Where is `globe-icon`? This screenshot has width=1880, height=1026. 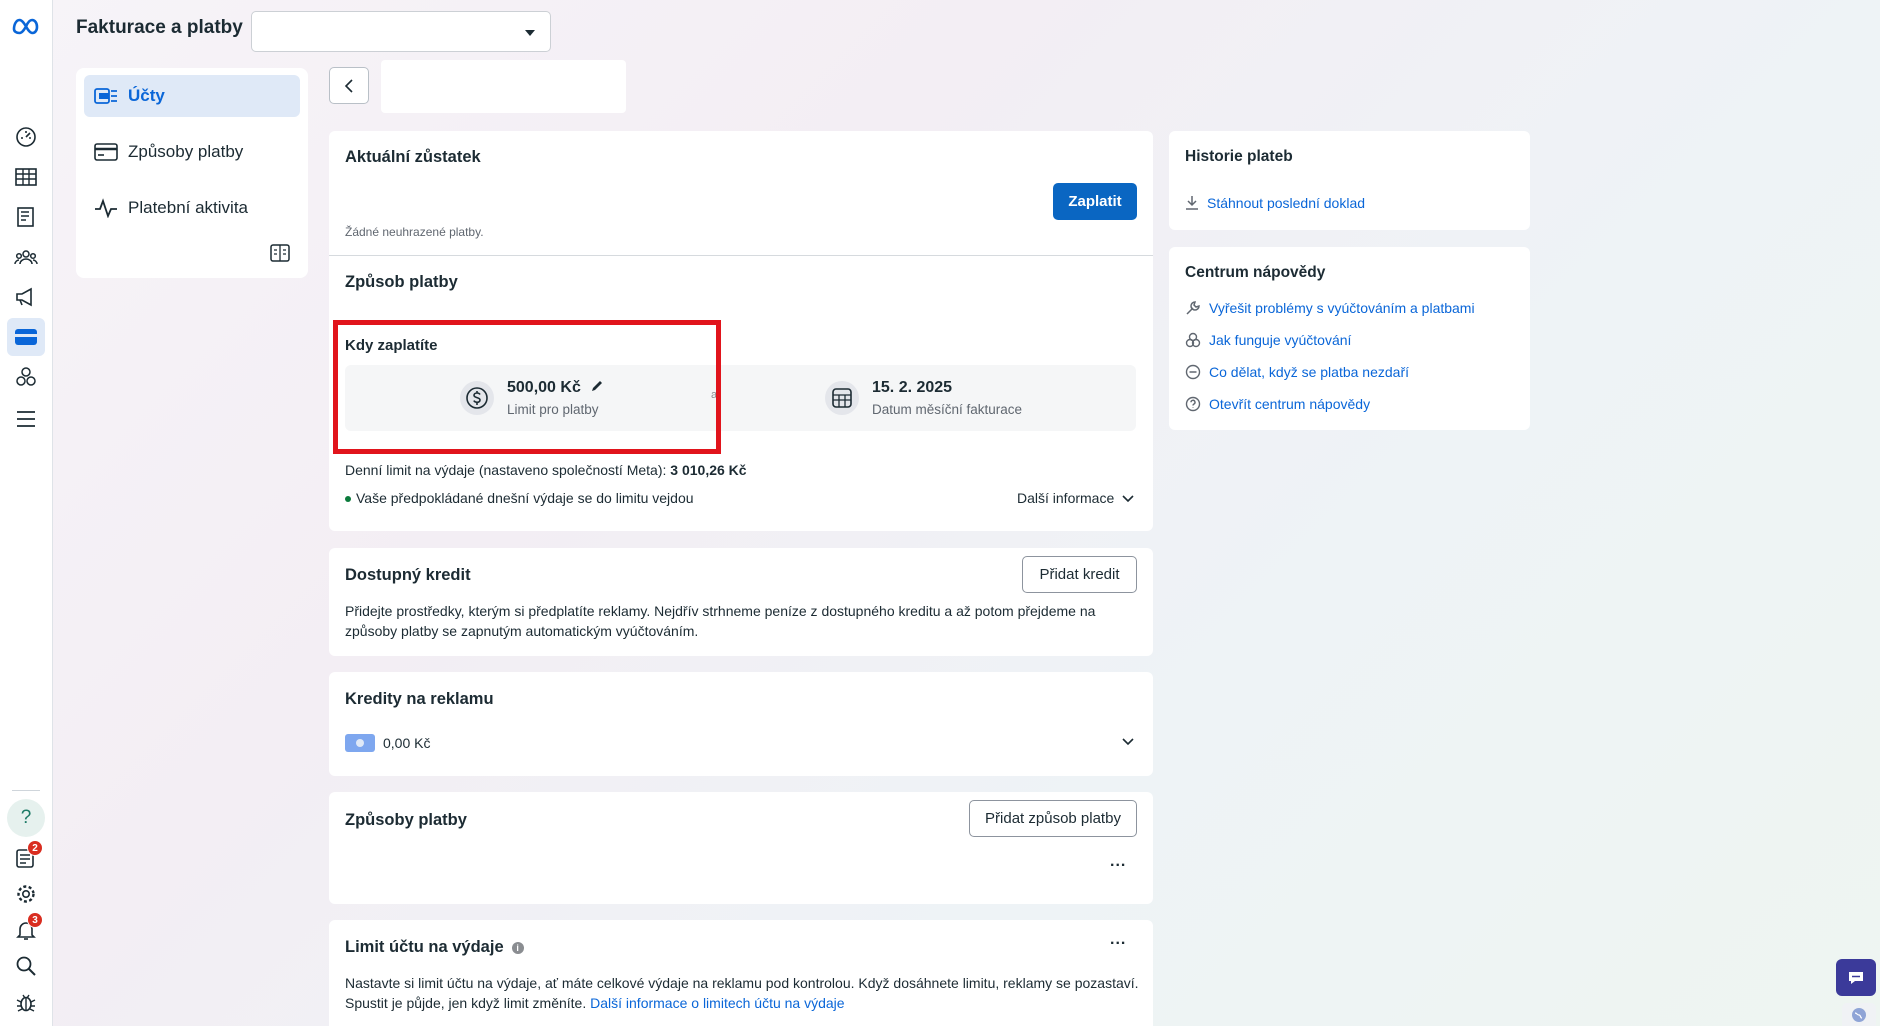
globe-icon is located at coordinates (1859, 1014).